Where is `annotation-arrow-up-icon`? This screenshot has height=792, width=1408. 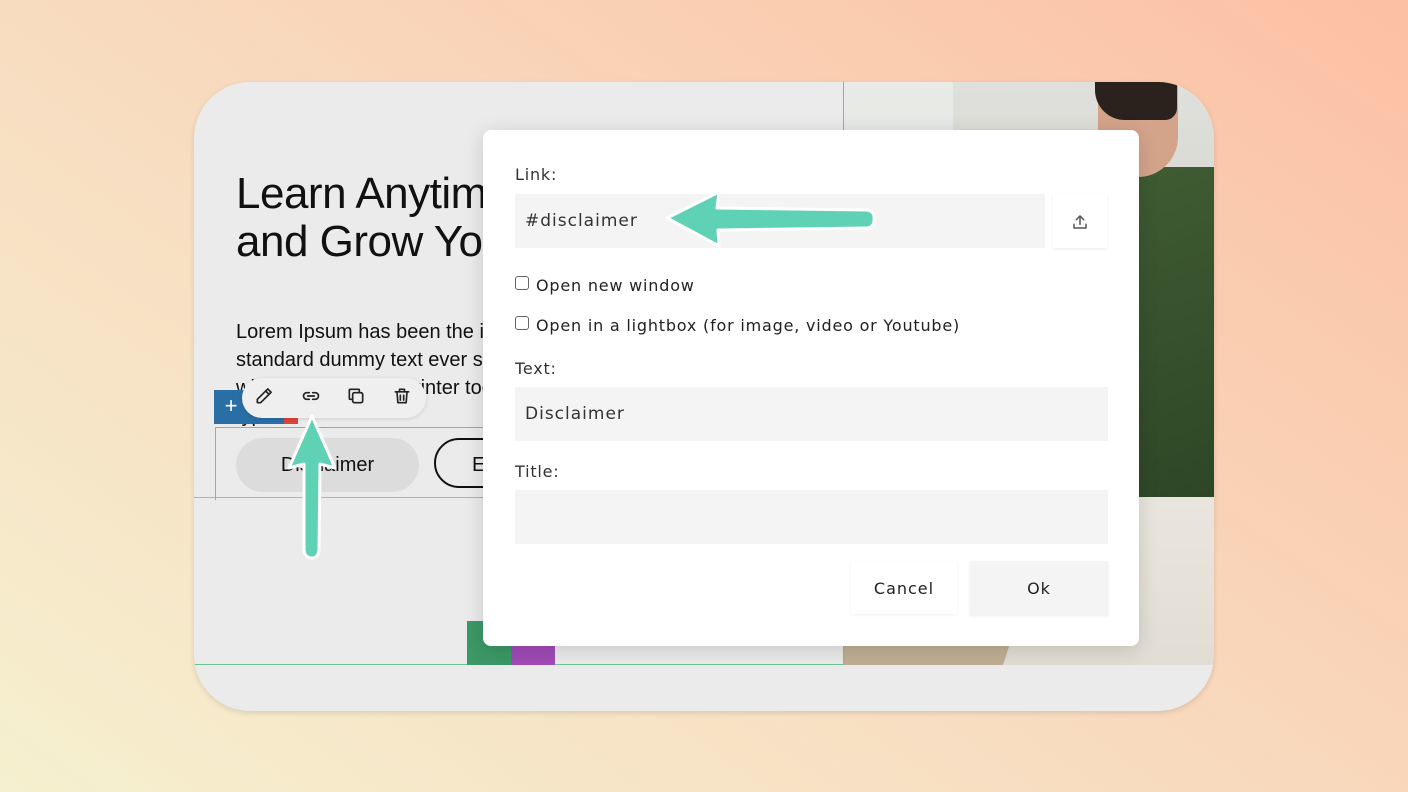 annotation-arrow-up-icon is located at coordinates (312, 487).